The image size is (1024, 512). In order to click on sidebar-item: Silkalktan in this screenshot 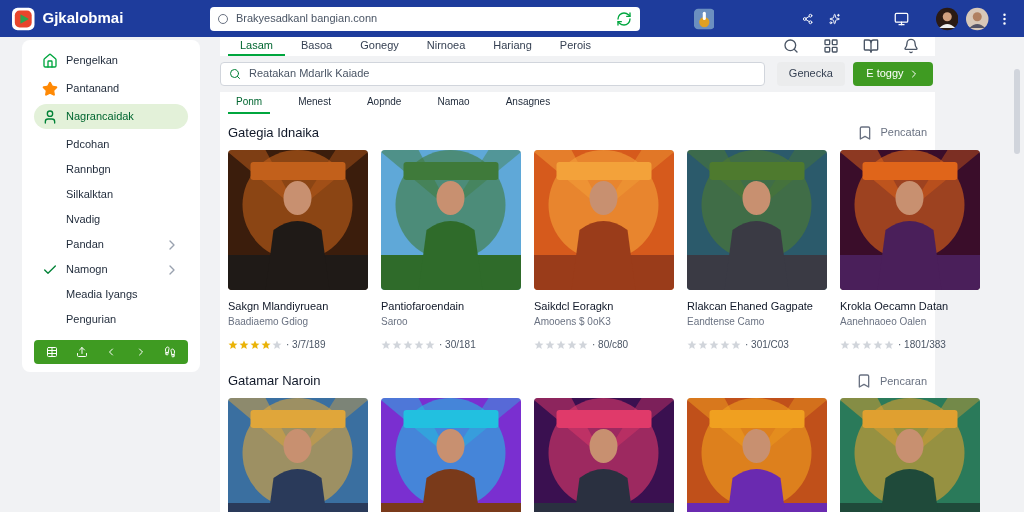, I will do `click(111, 194)`.